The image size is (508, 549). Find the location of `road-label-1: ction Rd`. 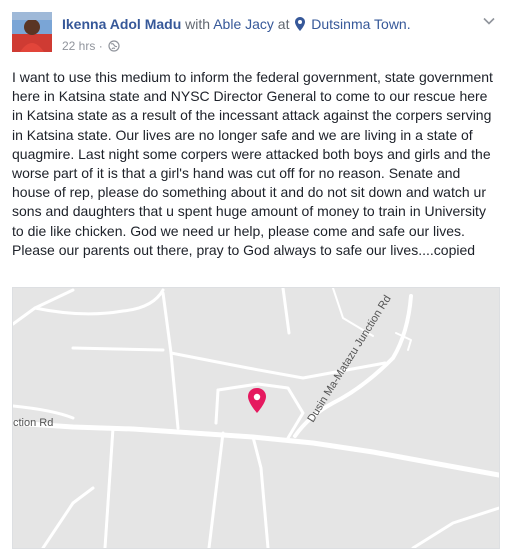

road-label-1: ction Rd is located at coordinates (33, 423).